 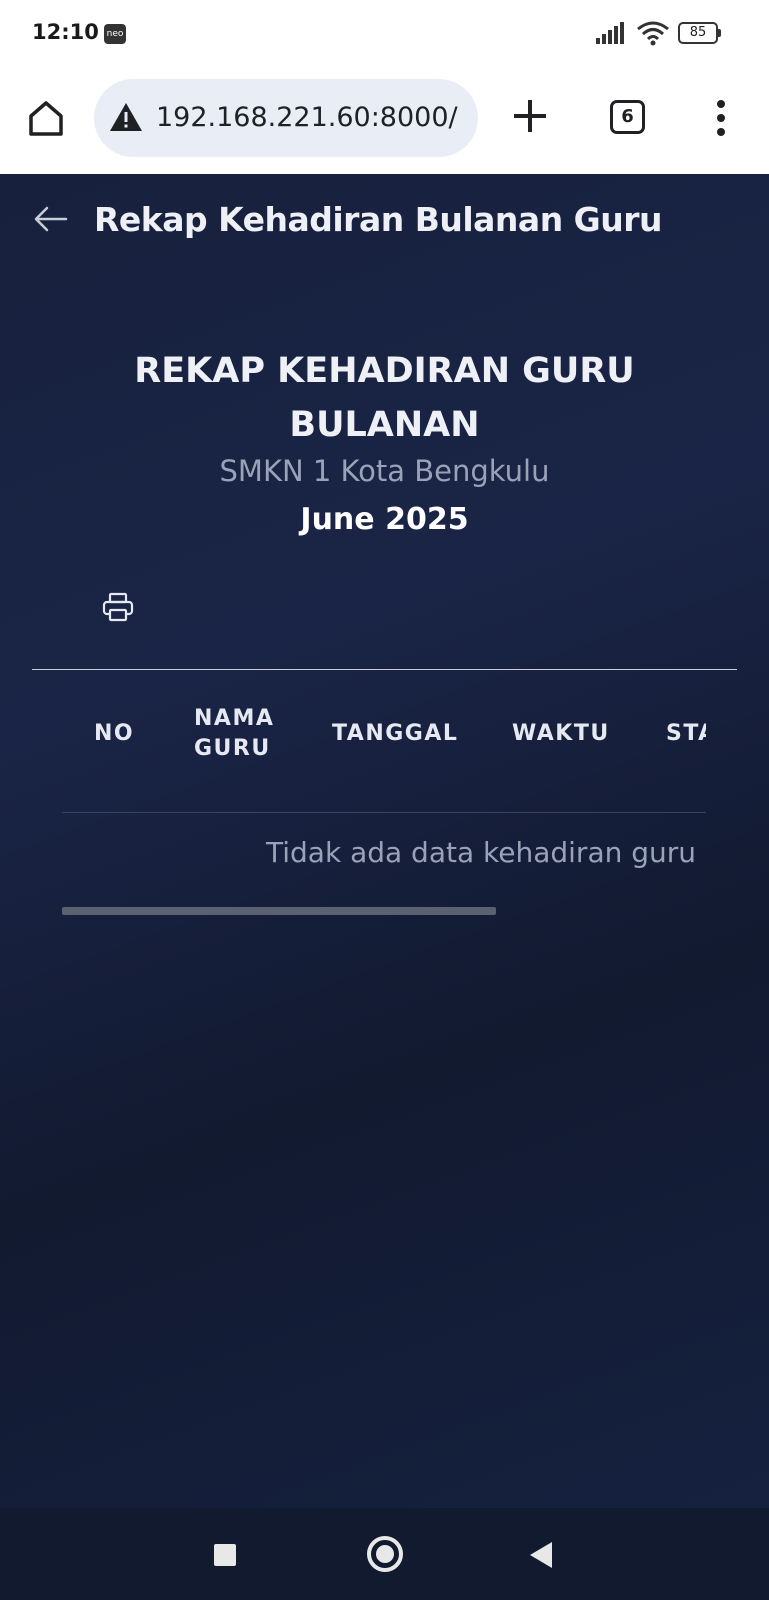 What do you see at coordinates (114, 733) in the screenshot?
I see `column-header-no: NO` at bounding box center [114, 733].